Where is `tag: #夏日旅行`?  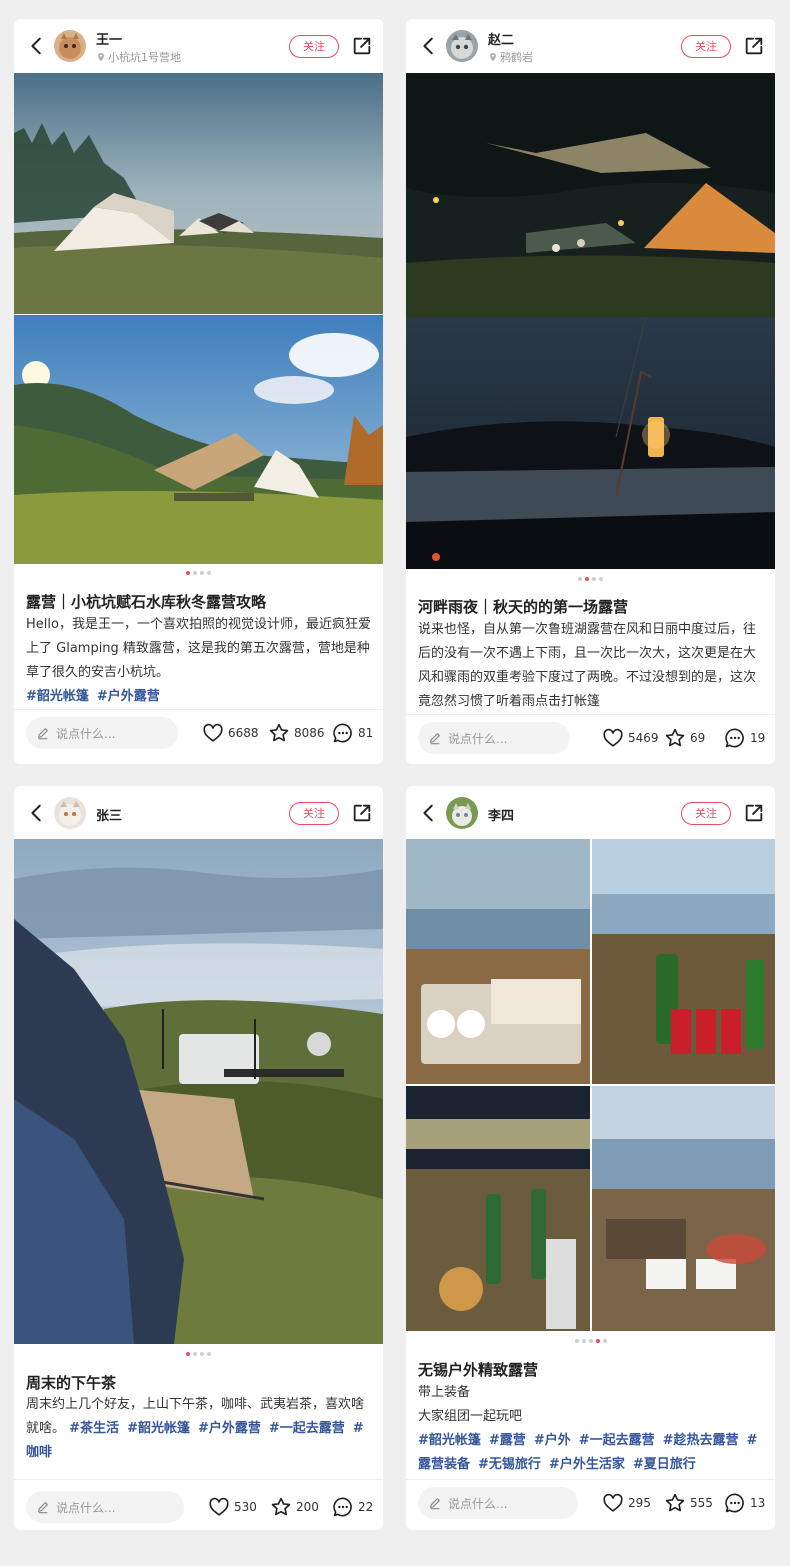
tag: #夏日旅行 is located at coordinates (664, 1464).